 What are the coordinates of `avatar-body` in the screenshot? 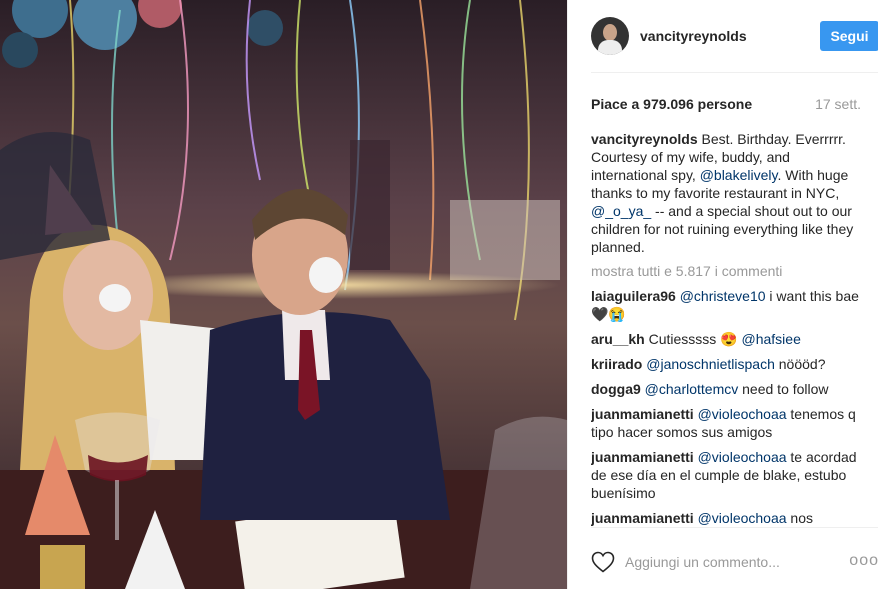 It's located at (610, 47).